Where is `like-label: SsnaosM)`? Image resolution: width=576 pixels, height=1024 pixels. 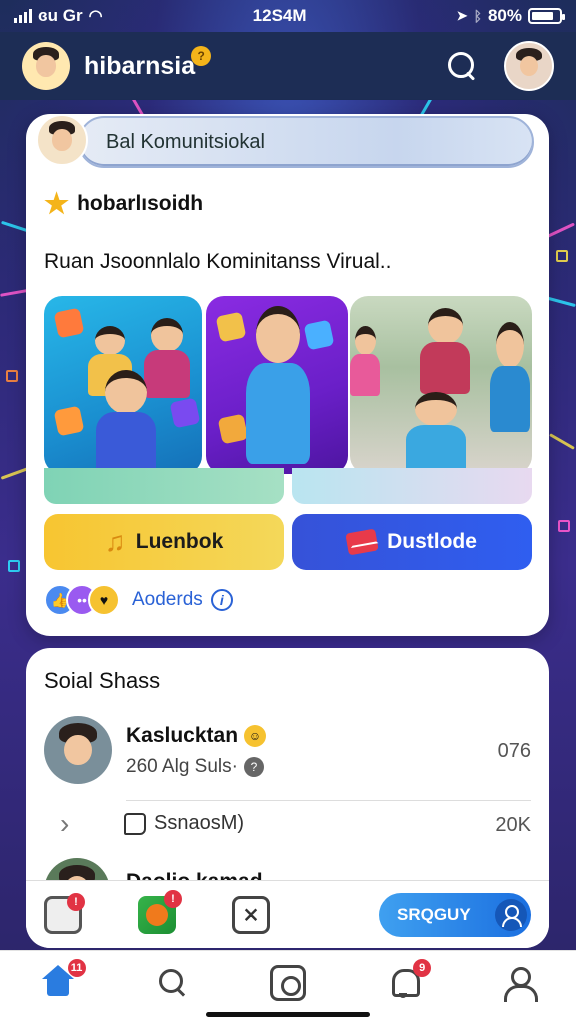
like-label: SsnaosM) is located at coordinates (199, 823).